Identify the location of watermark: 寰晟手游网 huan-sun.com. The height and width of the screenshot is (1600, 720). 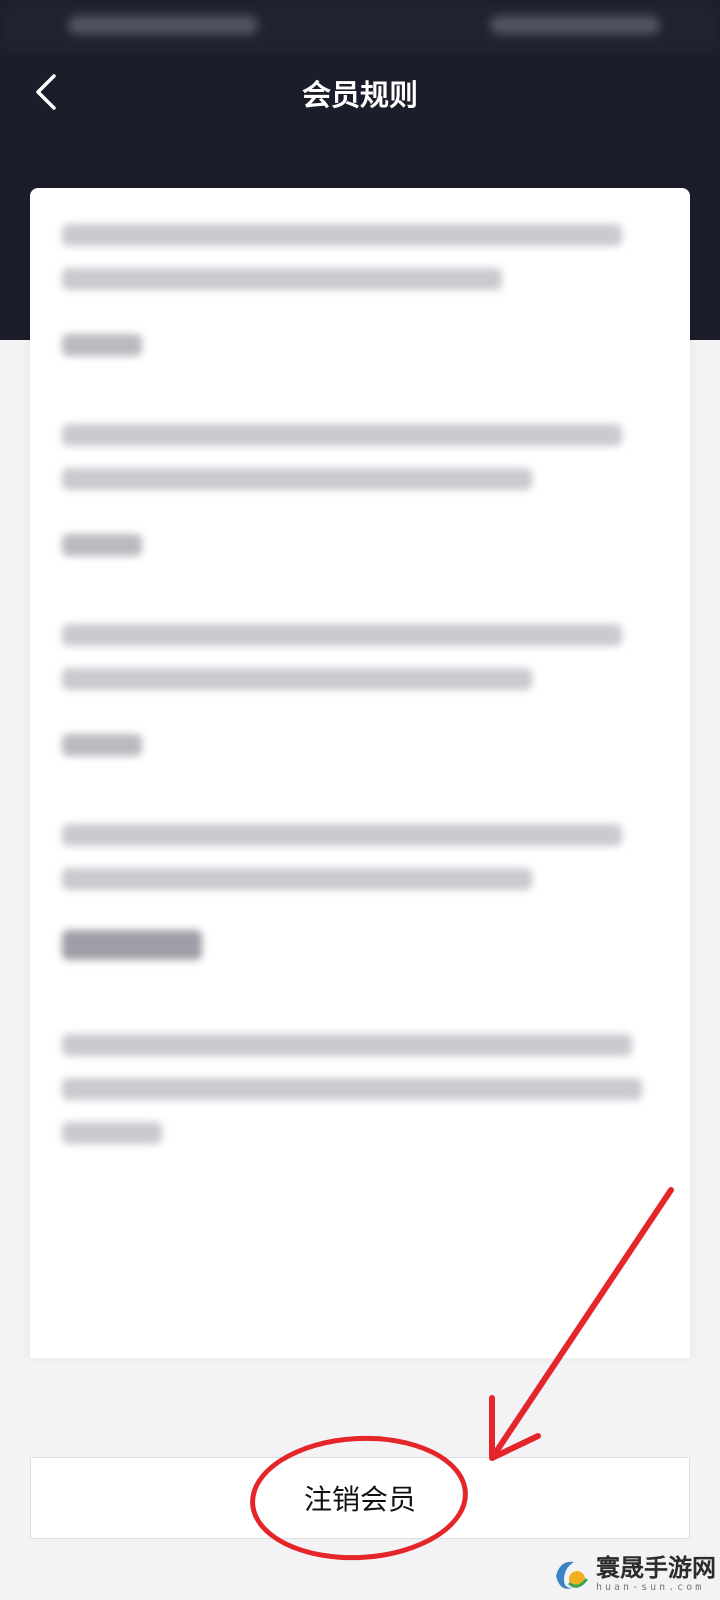
(633, 1574).